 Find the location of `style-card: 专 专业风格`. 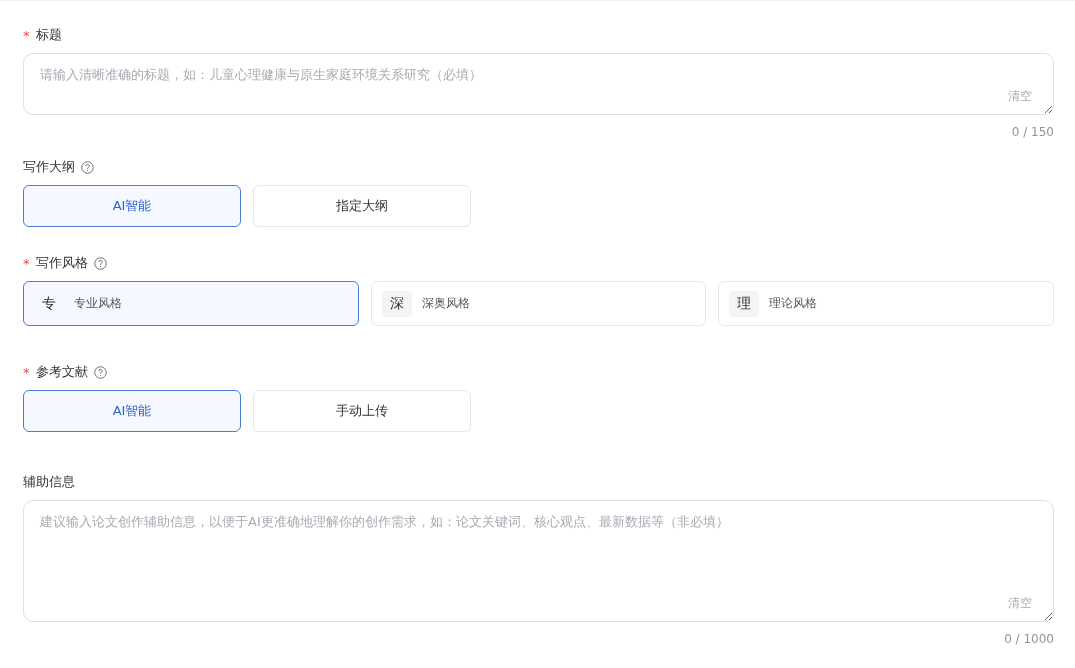

style-card: 专 专业风格 is located at coordinates (191, 303).